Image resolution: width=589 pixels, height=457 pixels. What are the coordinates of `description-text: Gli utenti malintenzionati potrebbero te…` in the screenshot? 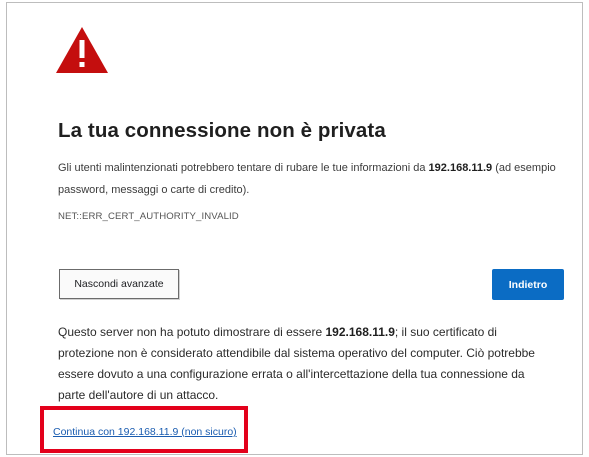 It's located at (243, 168).